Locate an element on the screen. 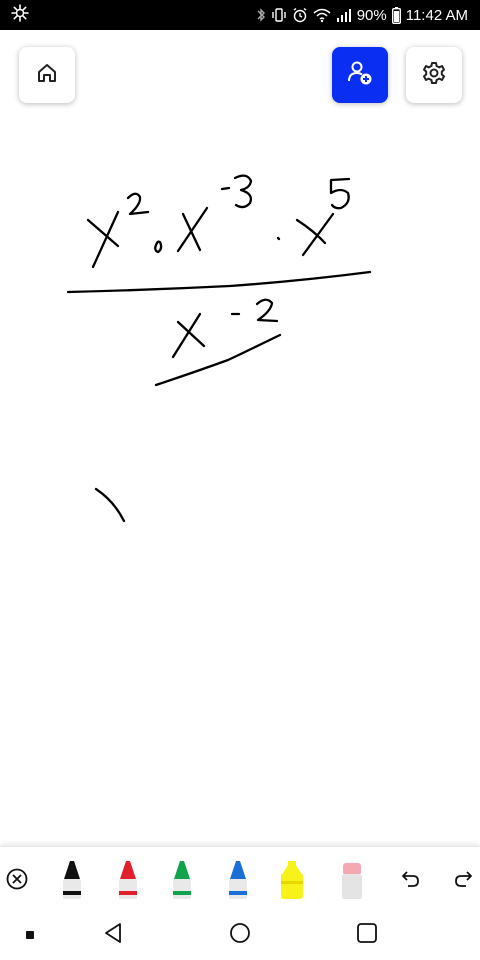  recents-dot-icon is located at coordinates (30, 935).